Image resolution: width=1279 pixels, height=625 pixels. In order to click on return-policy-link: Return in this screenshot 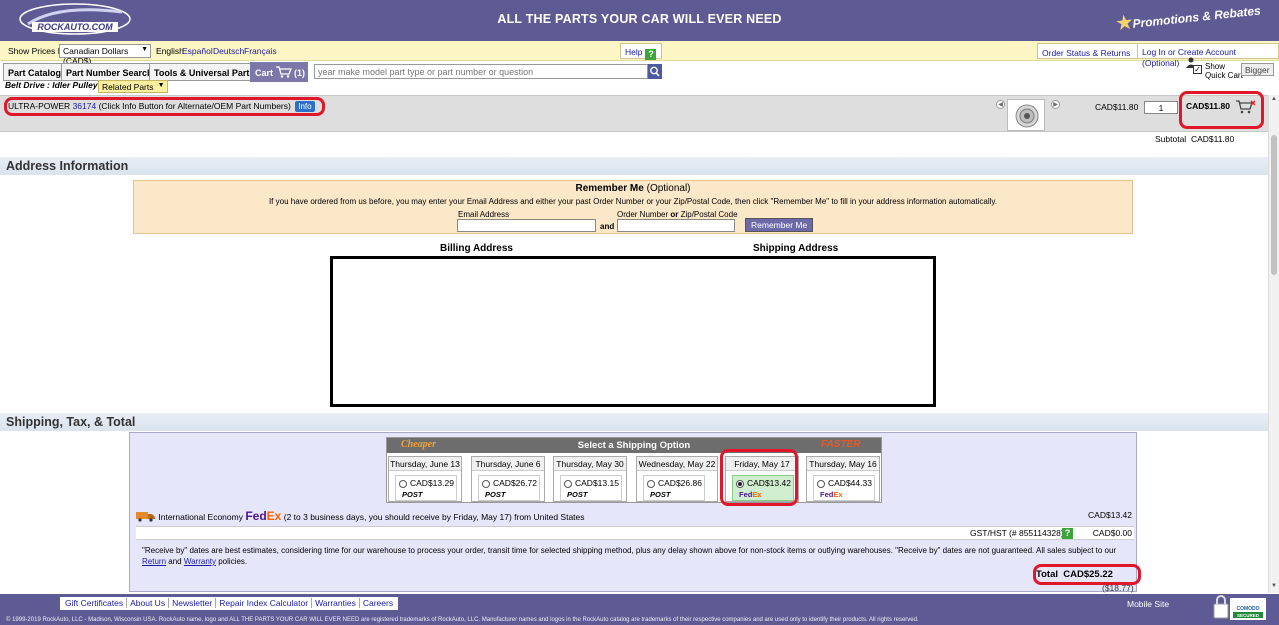, I will do `click(154, 561)`.